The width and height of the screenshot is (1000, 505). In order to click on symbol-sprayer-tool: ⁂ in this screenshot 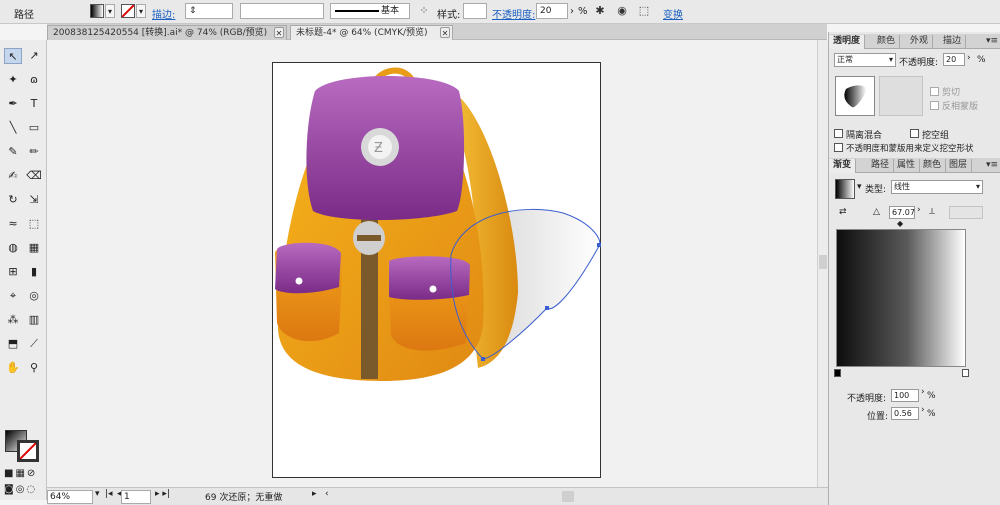, I will do `click(13, 320)`.